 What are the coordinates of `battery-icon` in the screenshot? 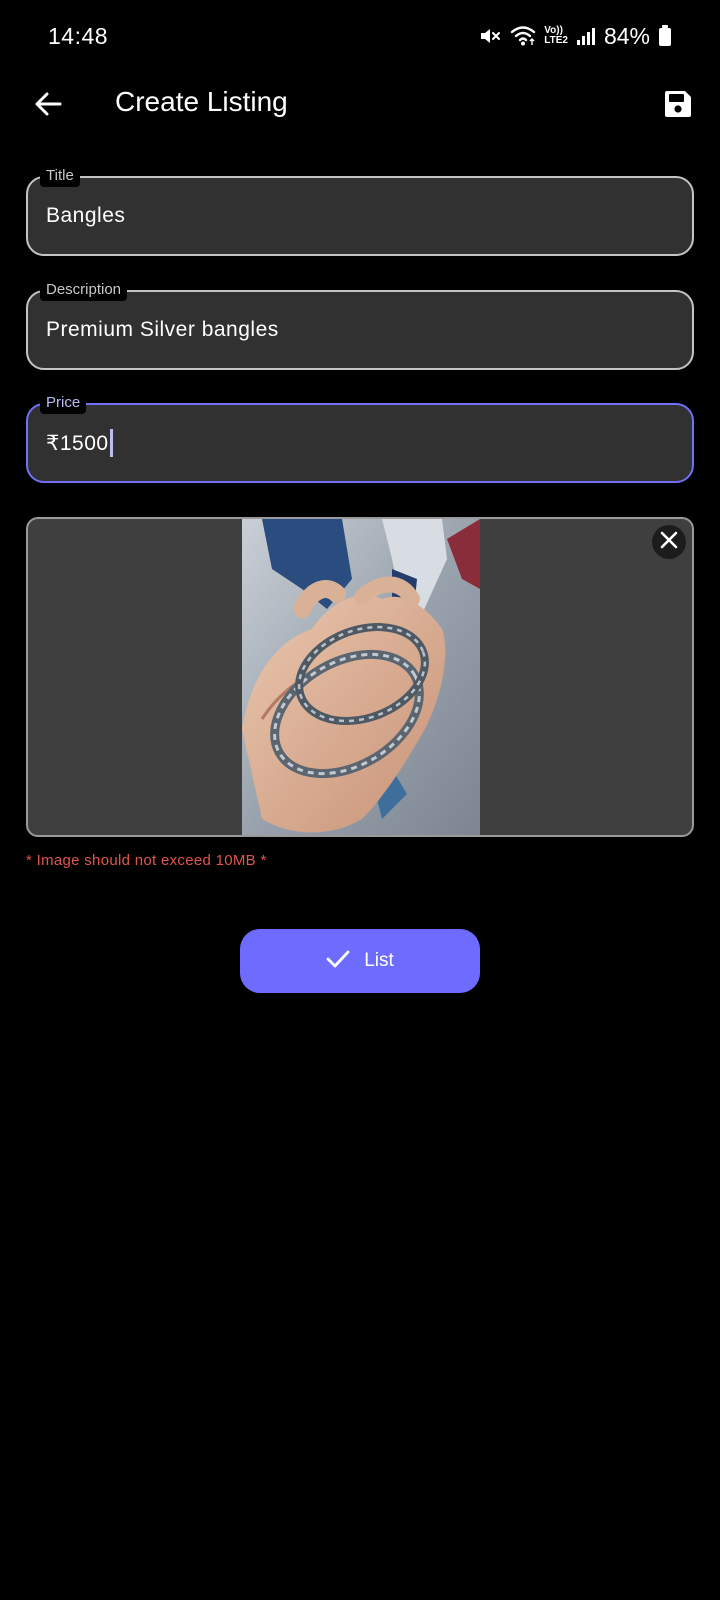 It's located at (665, 36).